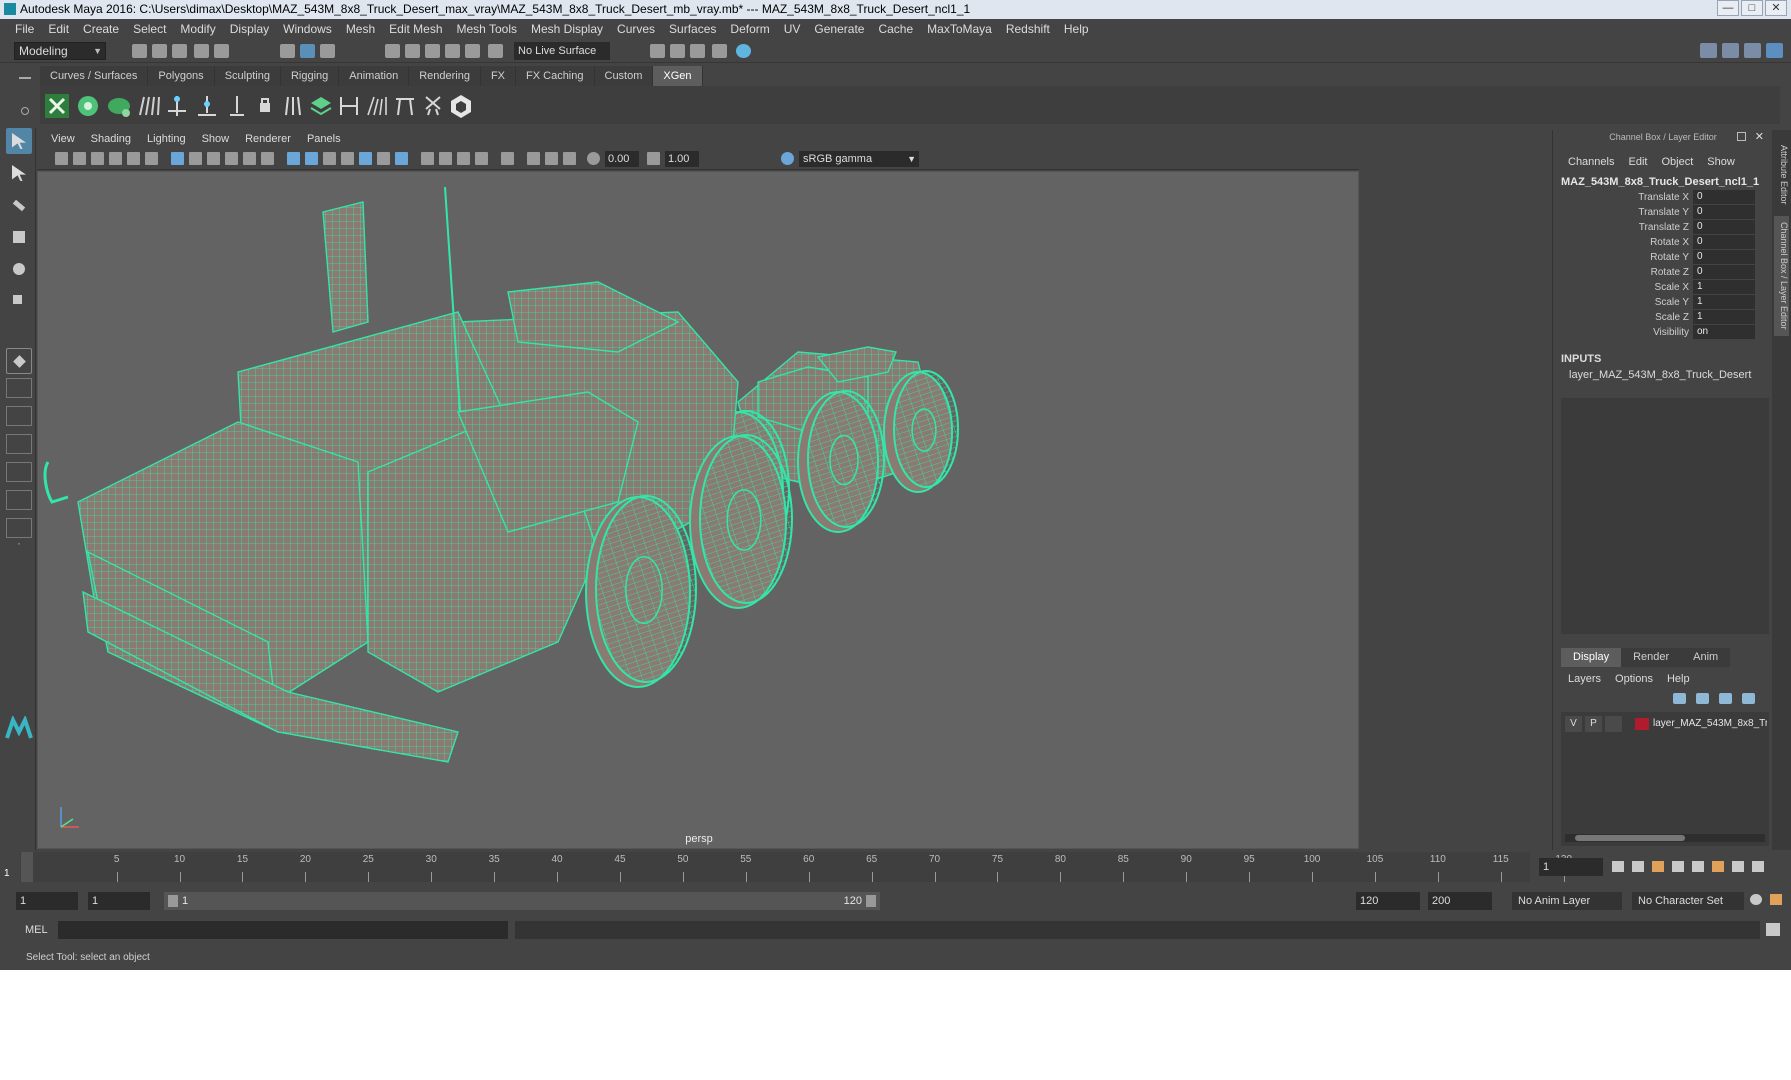 The height and width of the screenshot is (1080, 1791). What do you see at coordinates (19, 269) in the screenshot?
I see `rotate-tool-icon` at bounding box center [19, 269].